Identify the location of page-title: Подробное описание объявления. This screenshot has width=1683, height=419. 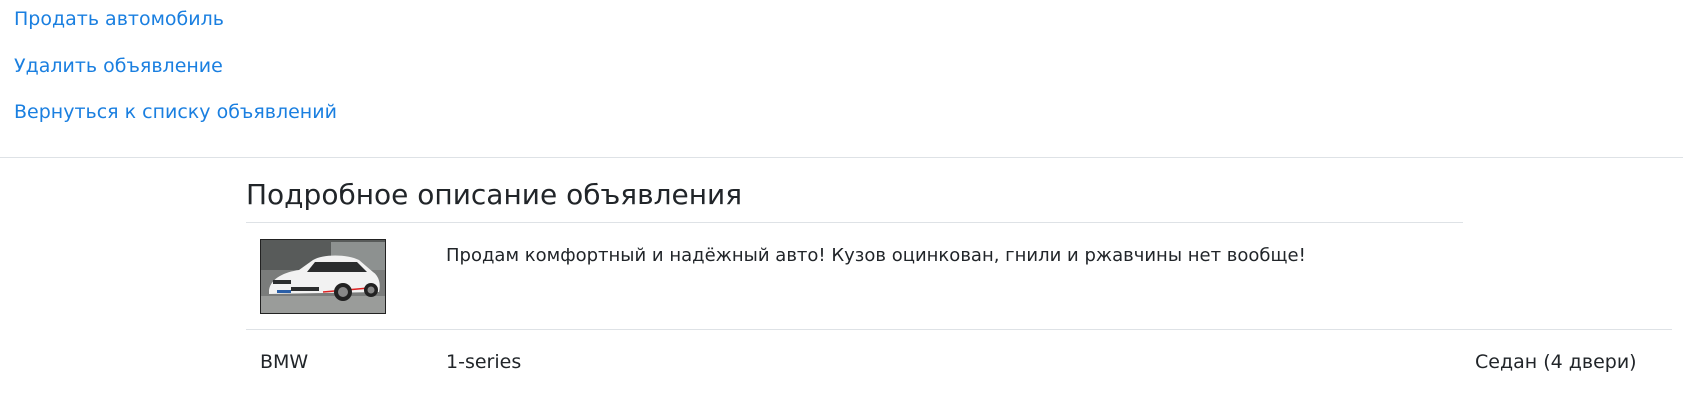
(494, 194).